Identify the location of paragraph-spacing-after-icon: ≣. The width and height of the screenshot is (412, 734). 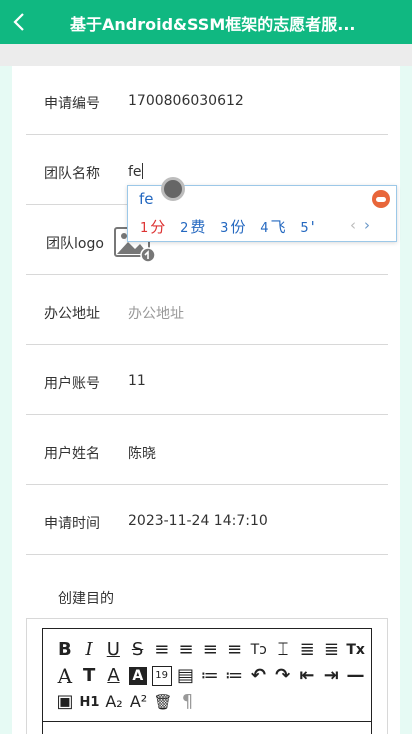
(332, 650).